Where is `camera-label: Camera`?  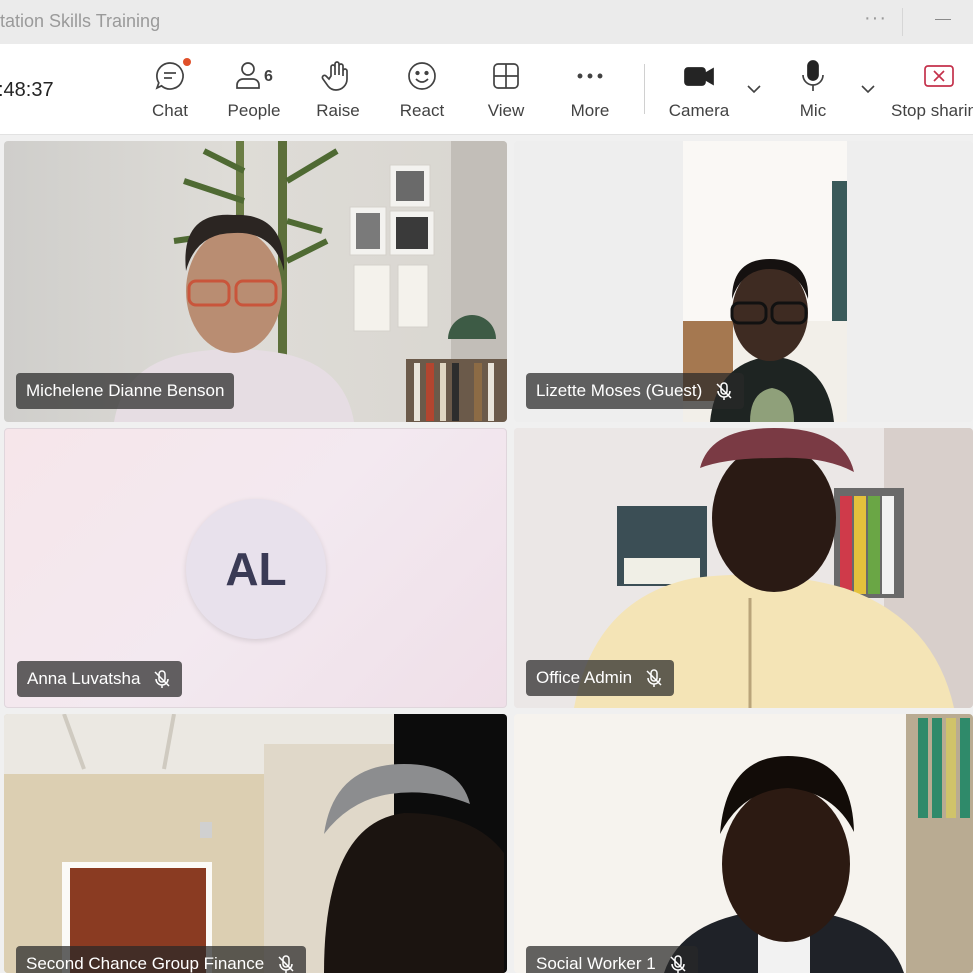 camera-label: Camera is located at coordinates (699, 110).